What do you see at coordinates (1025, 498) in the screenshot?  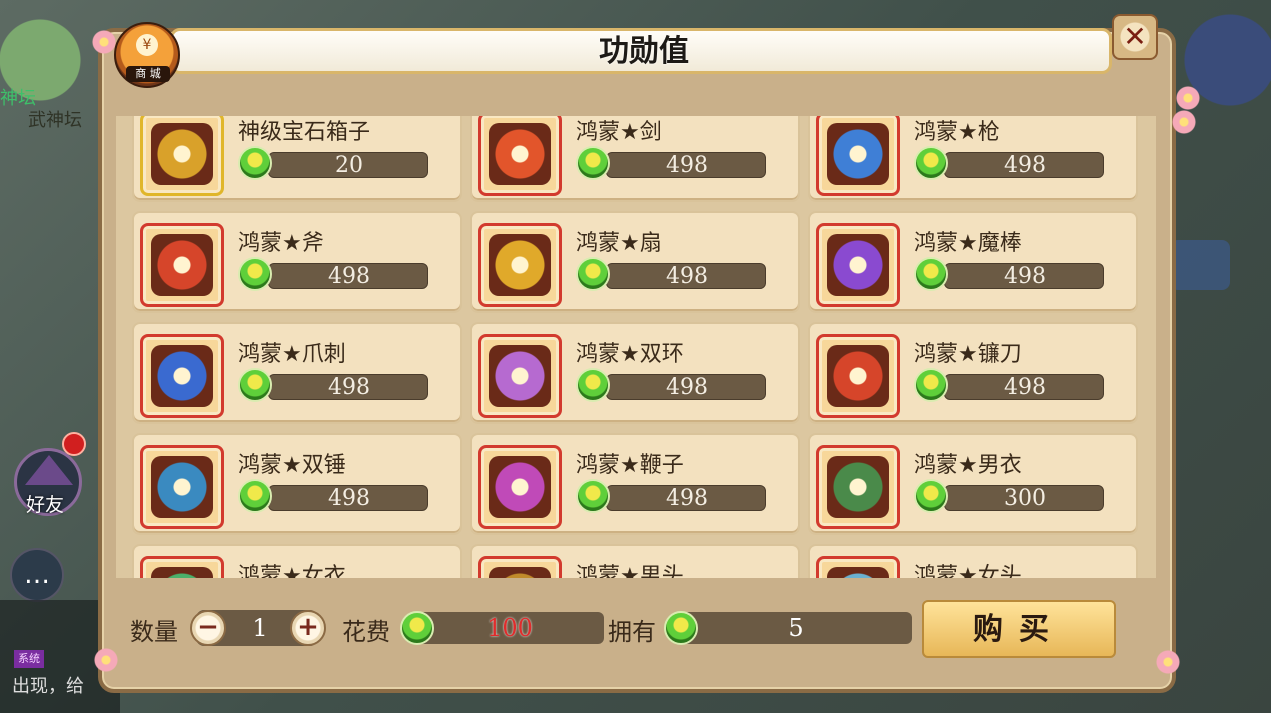 I see `item-price: 300` at bounding box center [1025, 498].